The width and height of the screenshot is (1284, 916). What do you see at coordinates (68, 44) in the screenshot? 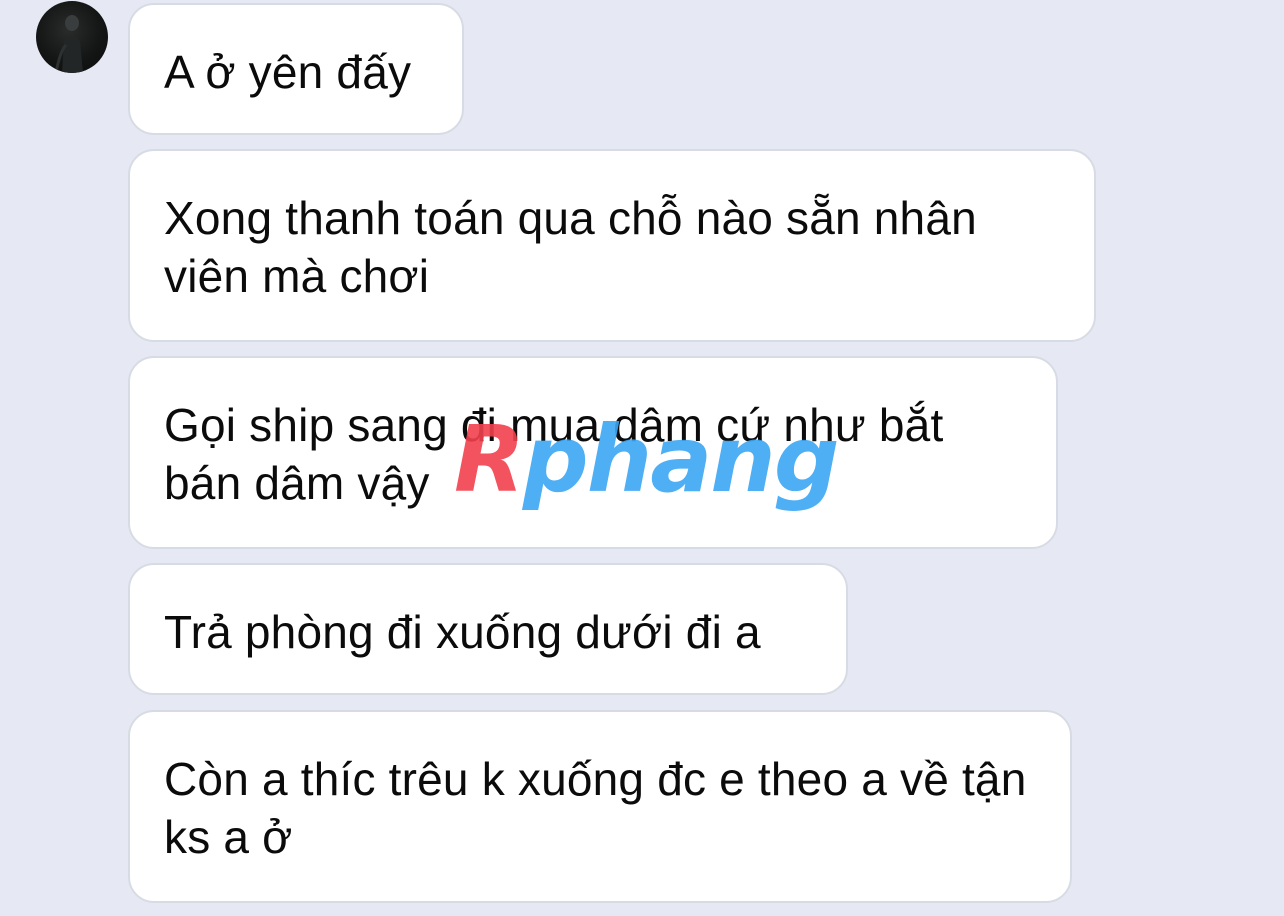
I see `avatar-photo-icon` at bounding box center [68, 44].